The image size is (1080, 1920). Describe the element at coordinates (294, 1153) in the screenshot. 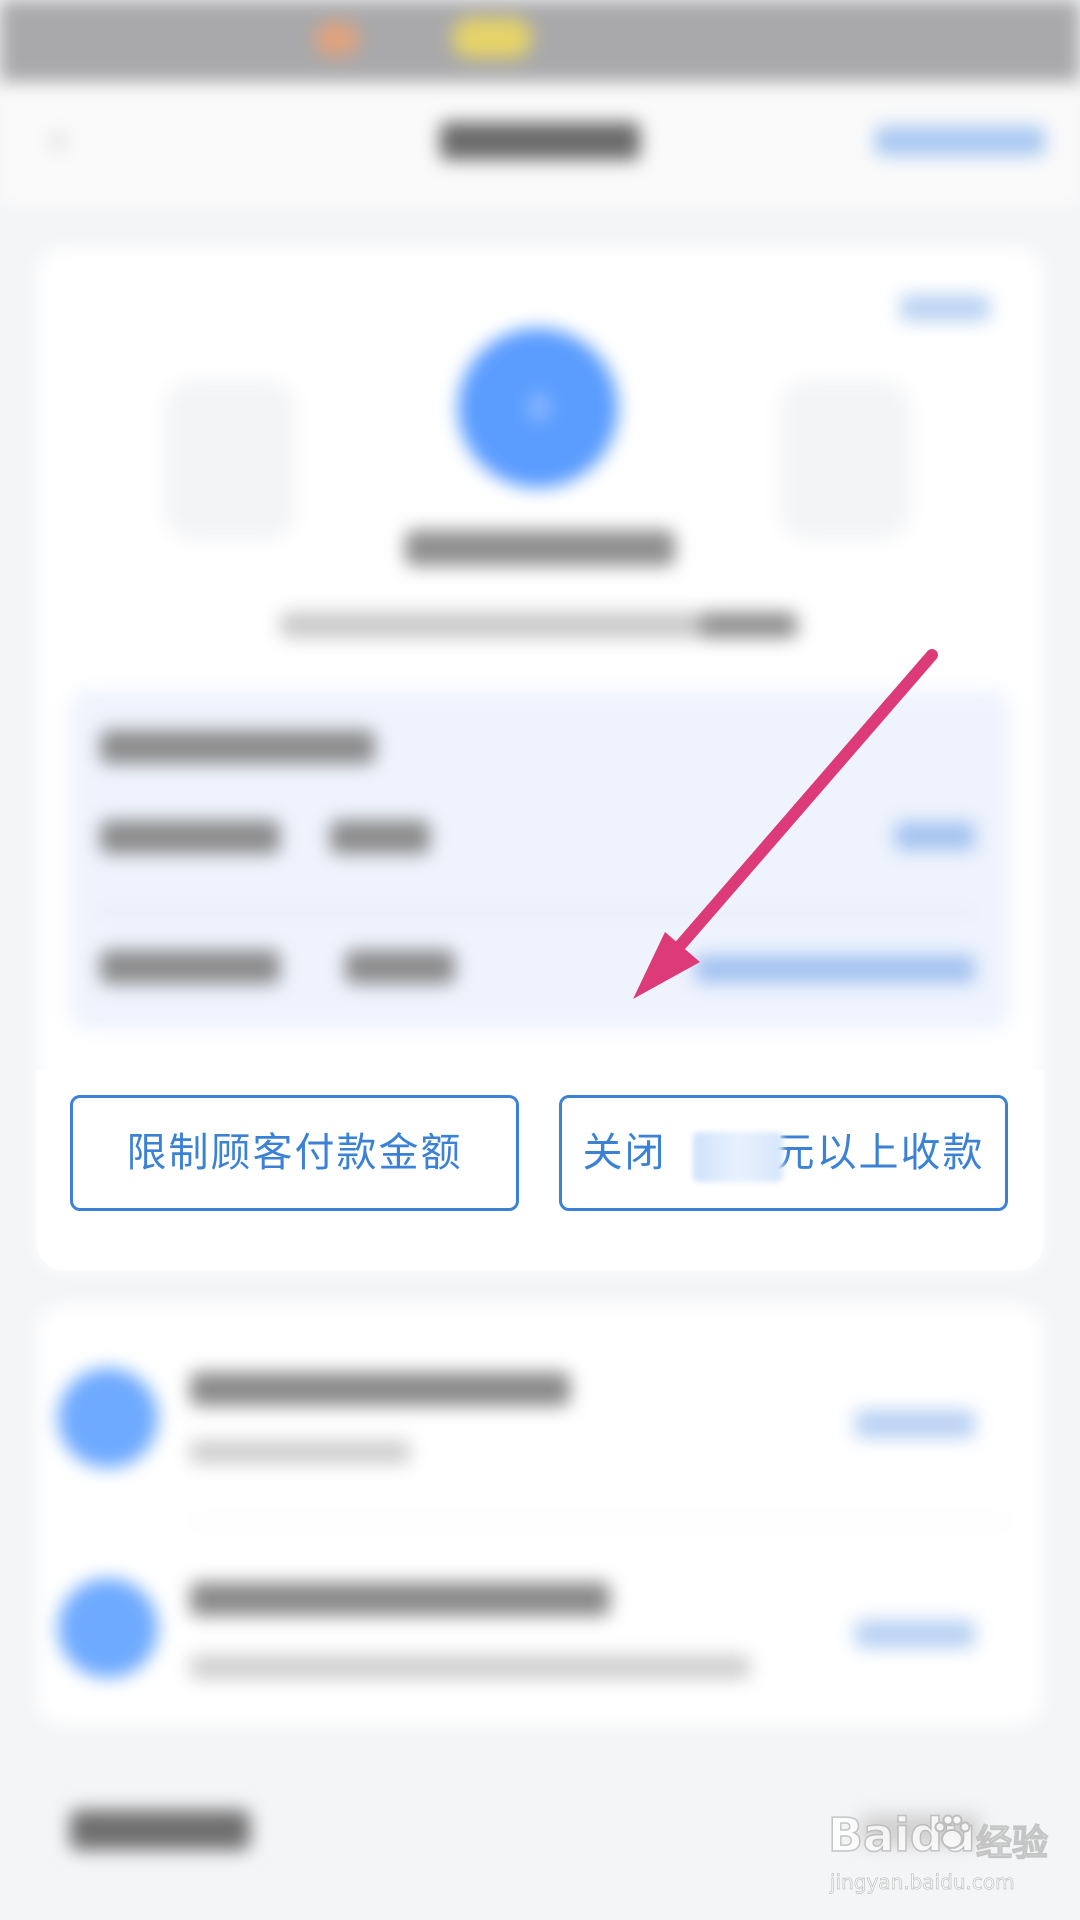

I see `limit-payment-amount-button: 限制顾客付款金额` at that location.